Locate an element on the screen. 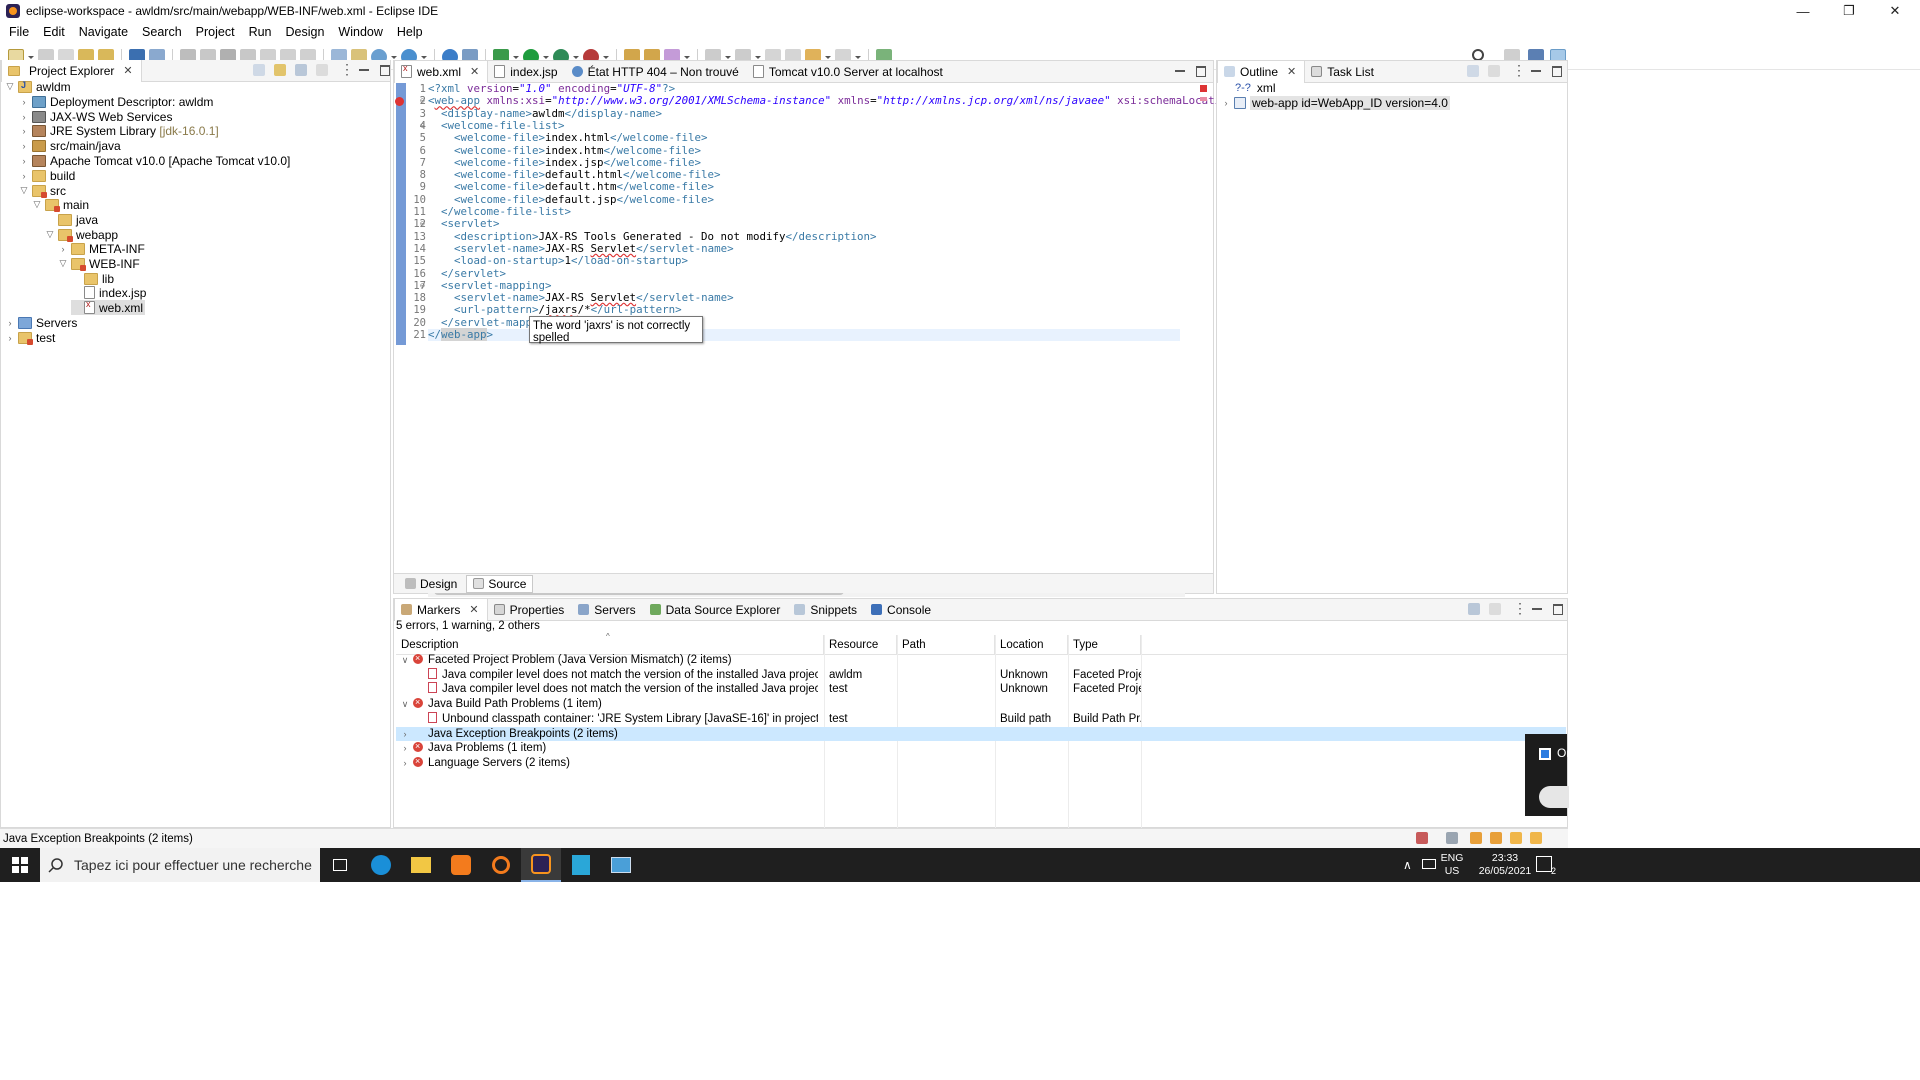 Image resolution: width=1920 pixels, height=1080 pixels. tab-data-source-explorer: Data Source Explorer is located at coordinates (716, 610).